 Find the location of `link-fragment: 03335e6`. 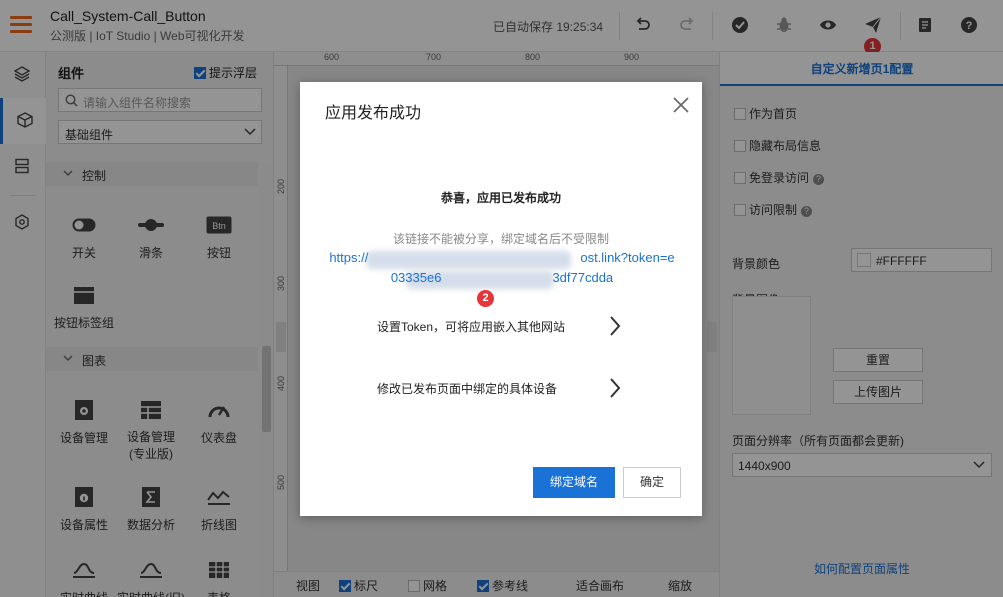

link-fragment: 03335e6 is located at coordinates (416, 277).